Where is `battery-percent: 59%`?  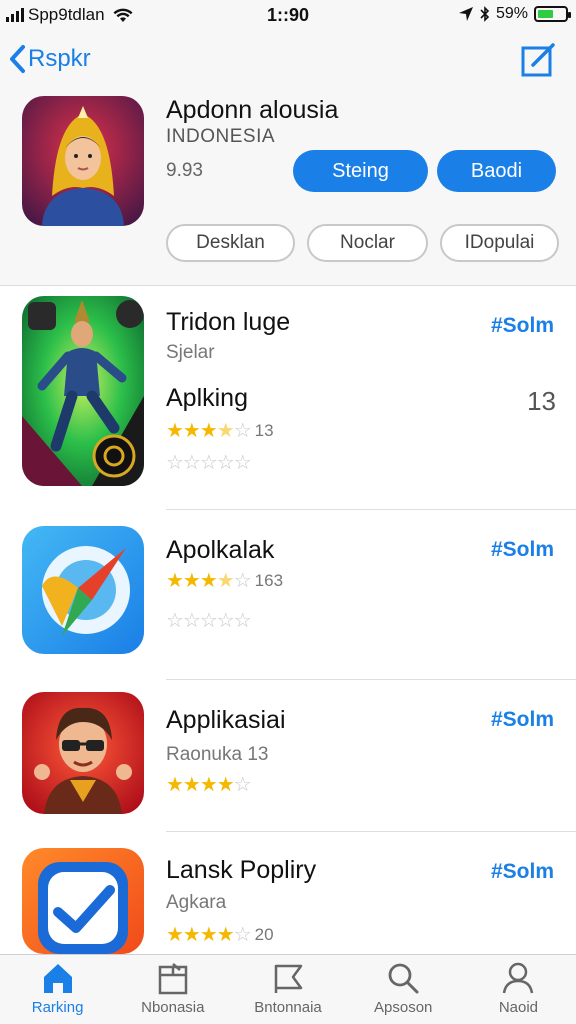 battery-percent: 59% is located at coordinates (511, 13).